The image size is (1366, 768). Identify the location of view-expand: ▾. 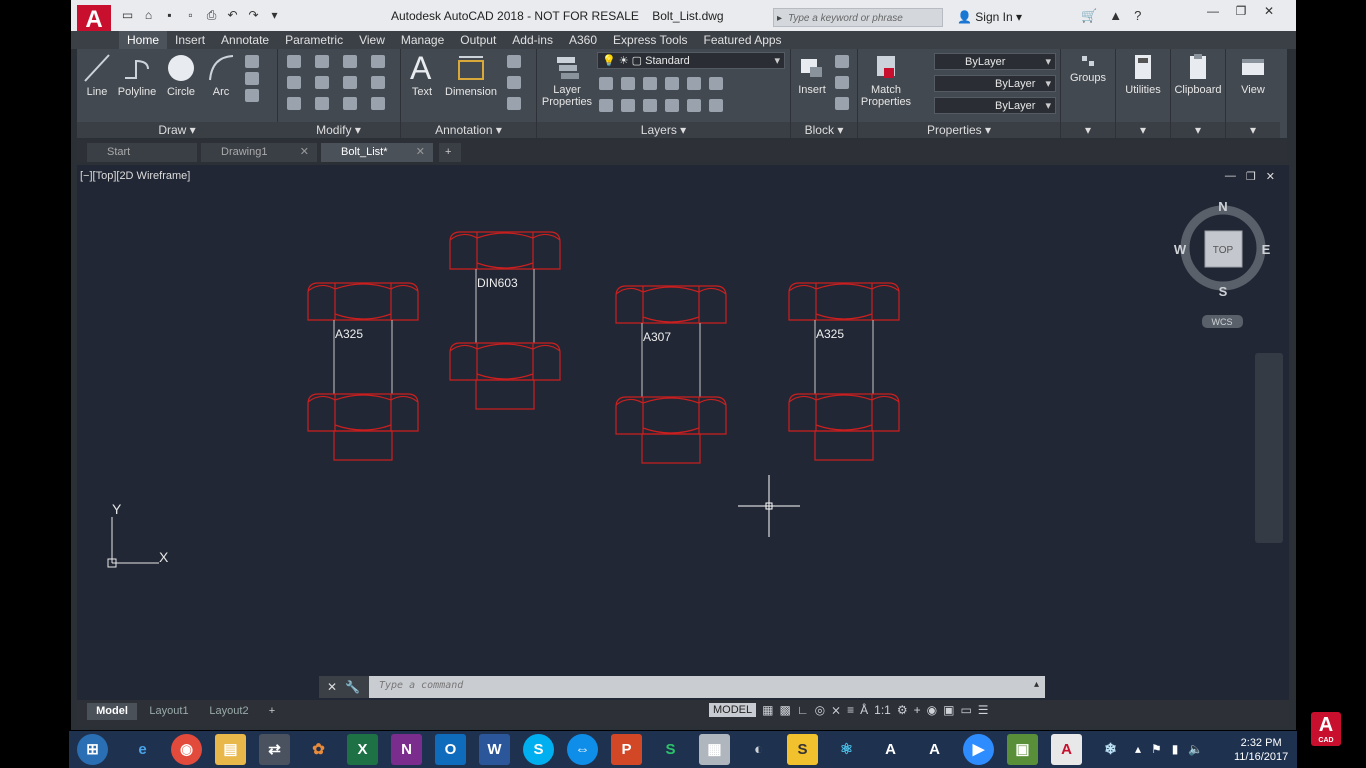
(1253, 130).